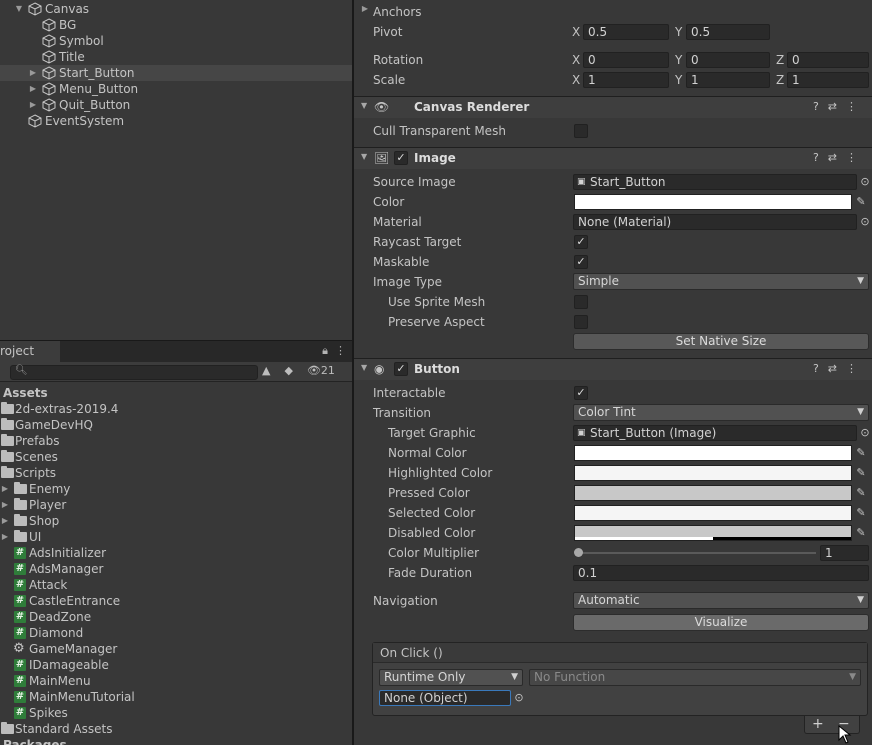 The width and height of the screenshot is (872, 745). What do you see at coordinates (176, 41) in the screenshot?
I see `hierarchy-item-symbol: Symbol` at bounding box center [176, 41].